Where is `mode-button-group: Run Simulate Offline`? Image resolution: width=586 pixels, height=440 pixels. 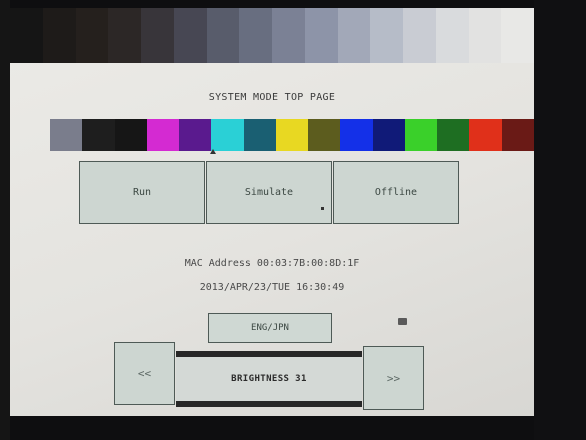 mode-button-group: Run Simulate Offline is located at coordinates (269, 192).